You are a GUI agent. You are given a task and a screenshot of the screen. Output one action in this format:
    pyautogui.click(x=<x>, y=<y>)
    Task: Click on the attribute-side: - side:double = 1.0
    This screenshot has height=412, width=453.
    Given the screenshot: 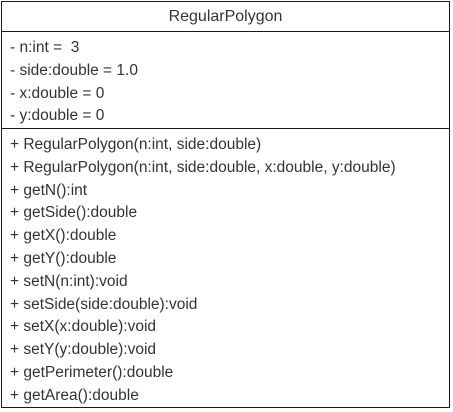 What is the action you would take?
    pyautogui.click(x=74, y=70)
    